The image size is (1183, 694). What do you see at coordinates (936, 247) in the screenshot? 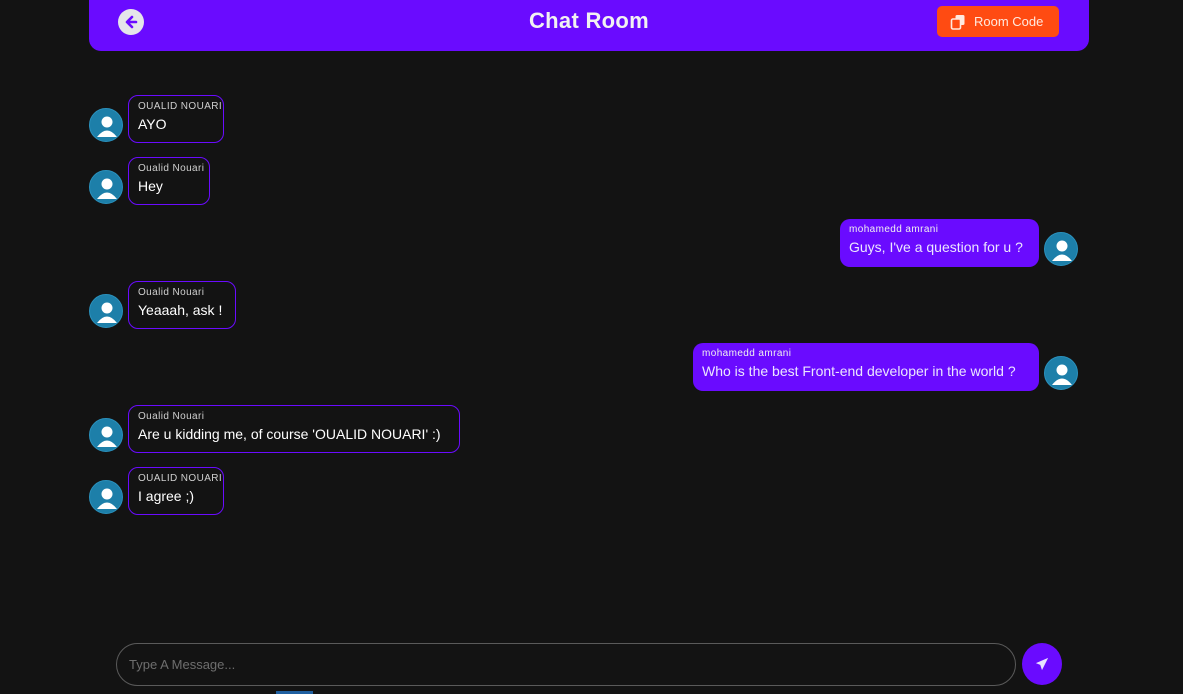
I see `message-text: Guys, I've a question for u ?` at bounding box center [936, 247].